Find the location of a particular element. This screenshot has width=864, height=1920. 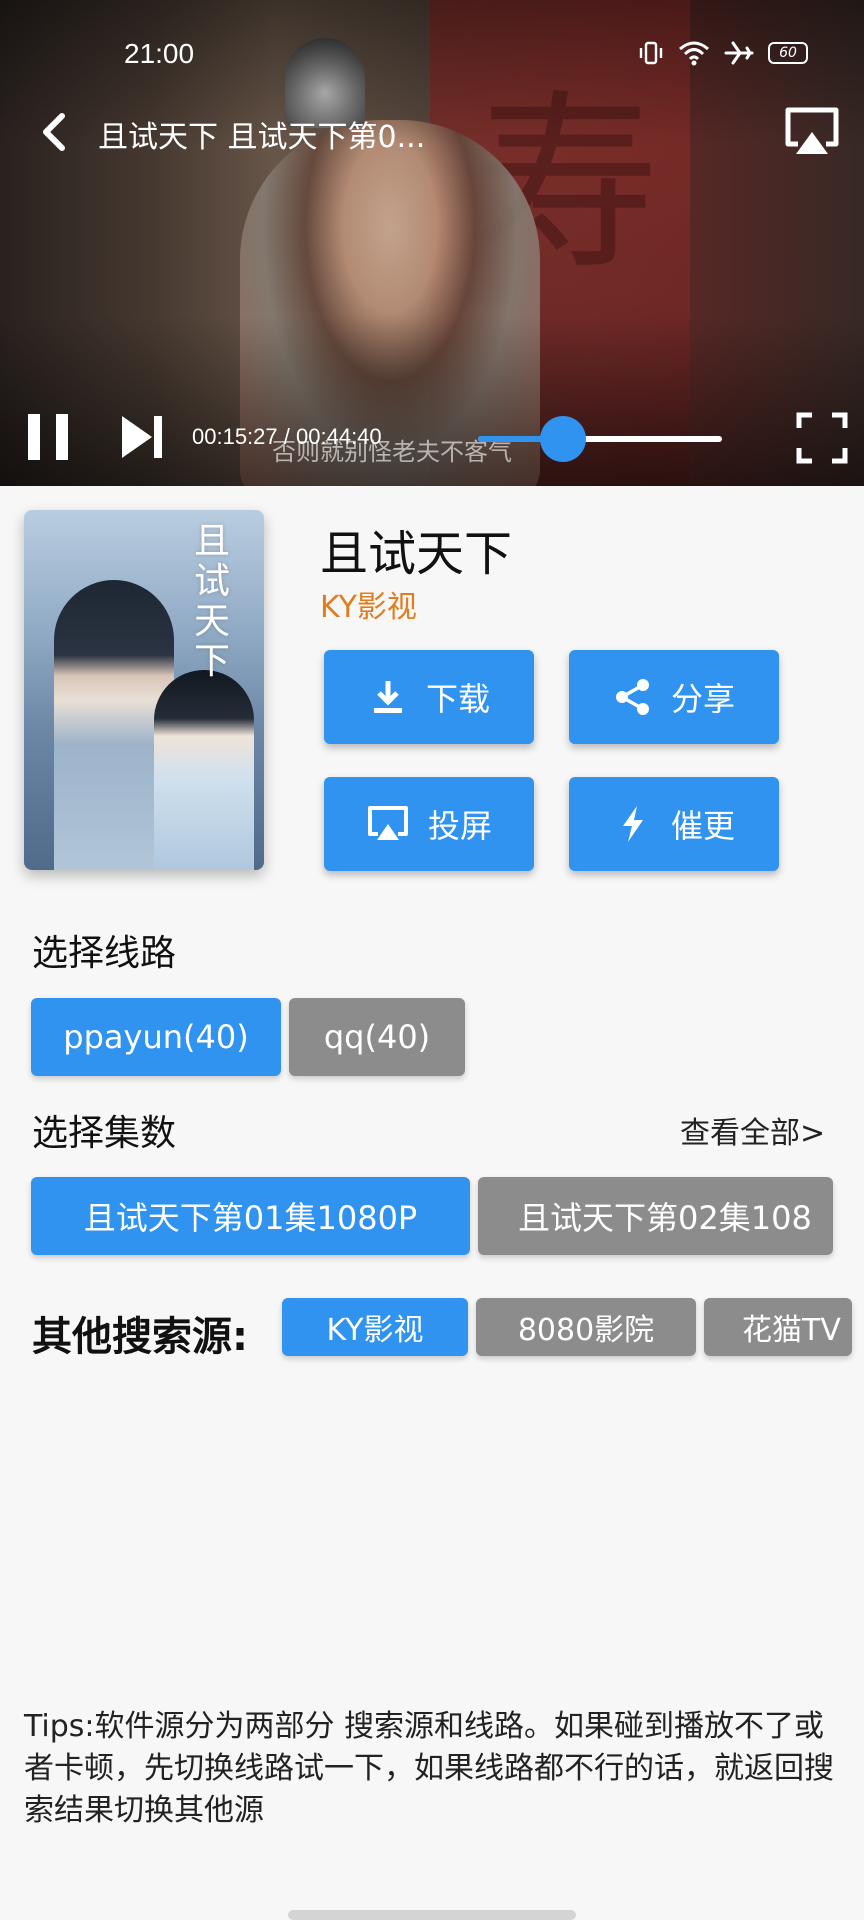

total-time: 00:44:40 is located at coordinates (339, 436).